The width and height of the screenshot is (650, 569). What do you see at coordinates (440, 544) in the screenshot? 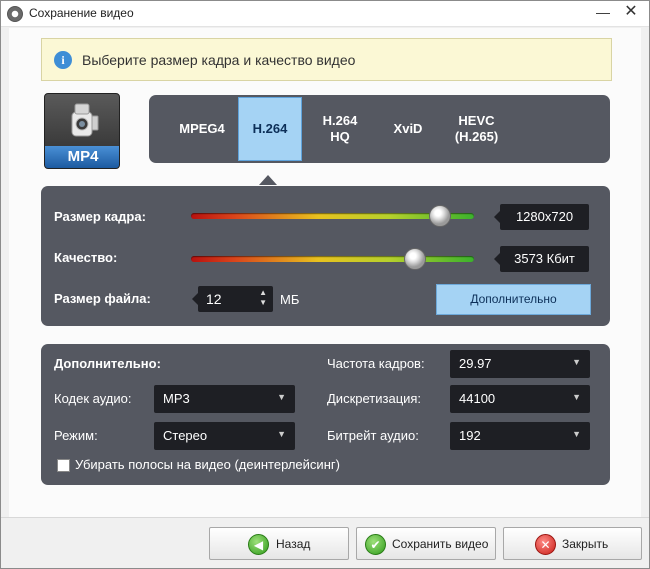
I see `save-video-button-label: Сохранить видео` at bounding box center [440, 544].